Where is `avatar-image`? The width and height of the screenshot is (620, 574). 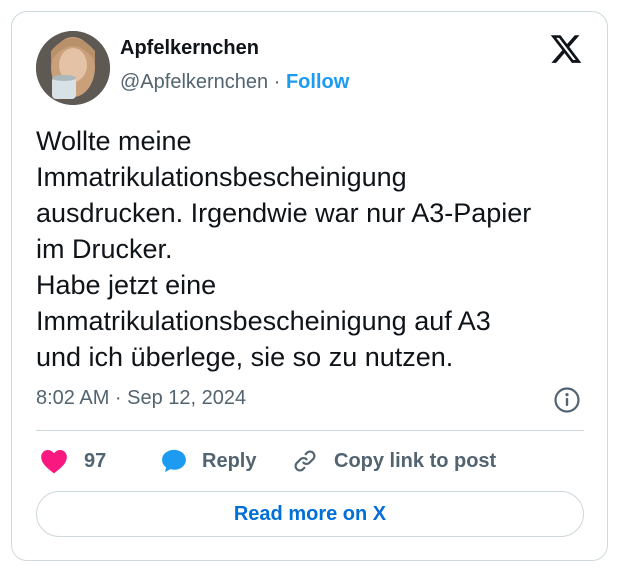
avatar-image is located at coordinates (73, 68).